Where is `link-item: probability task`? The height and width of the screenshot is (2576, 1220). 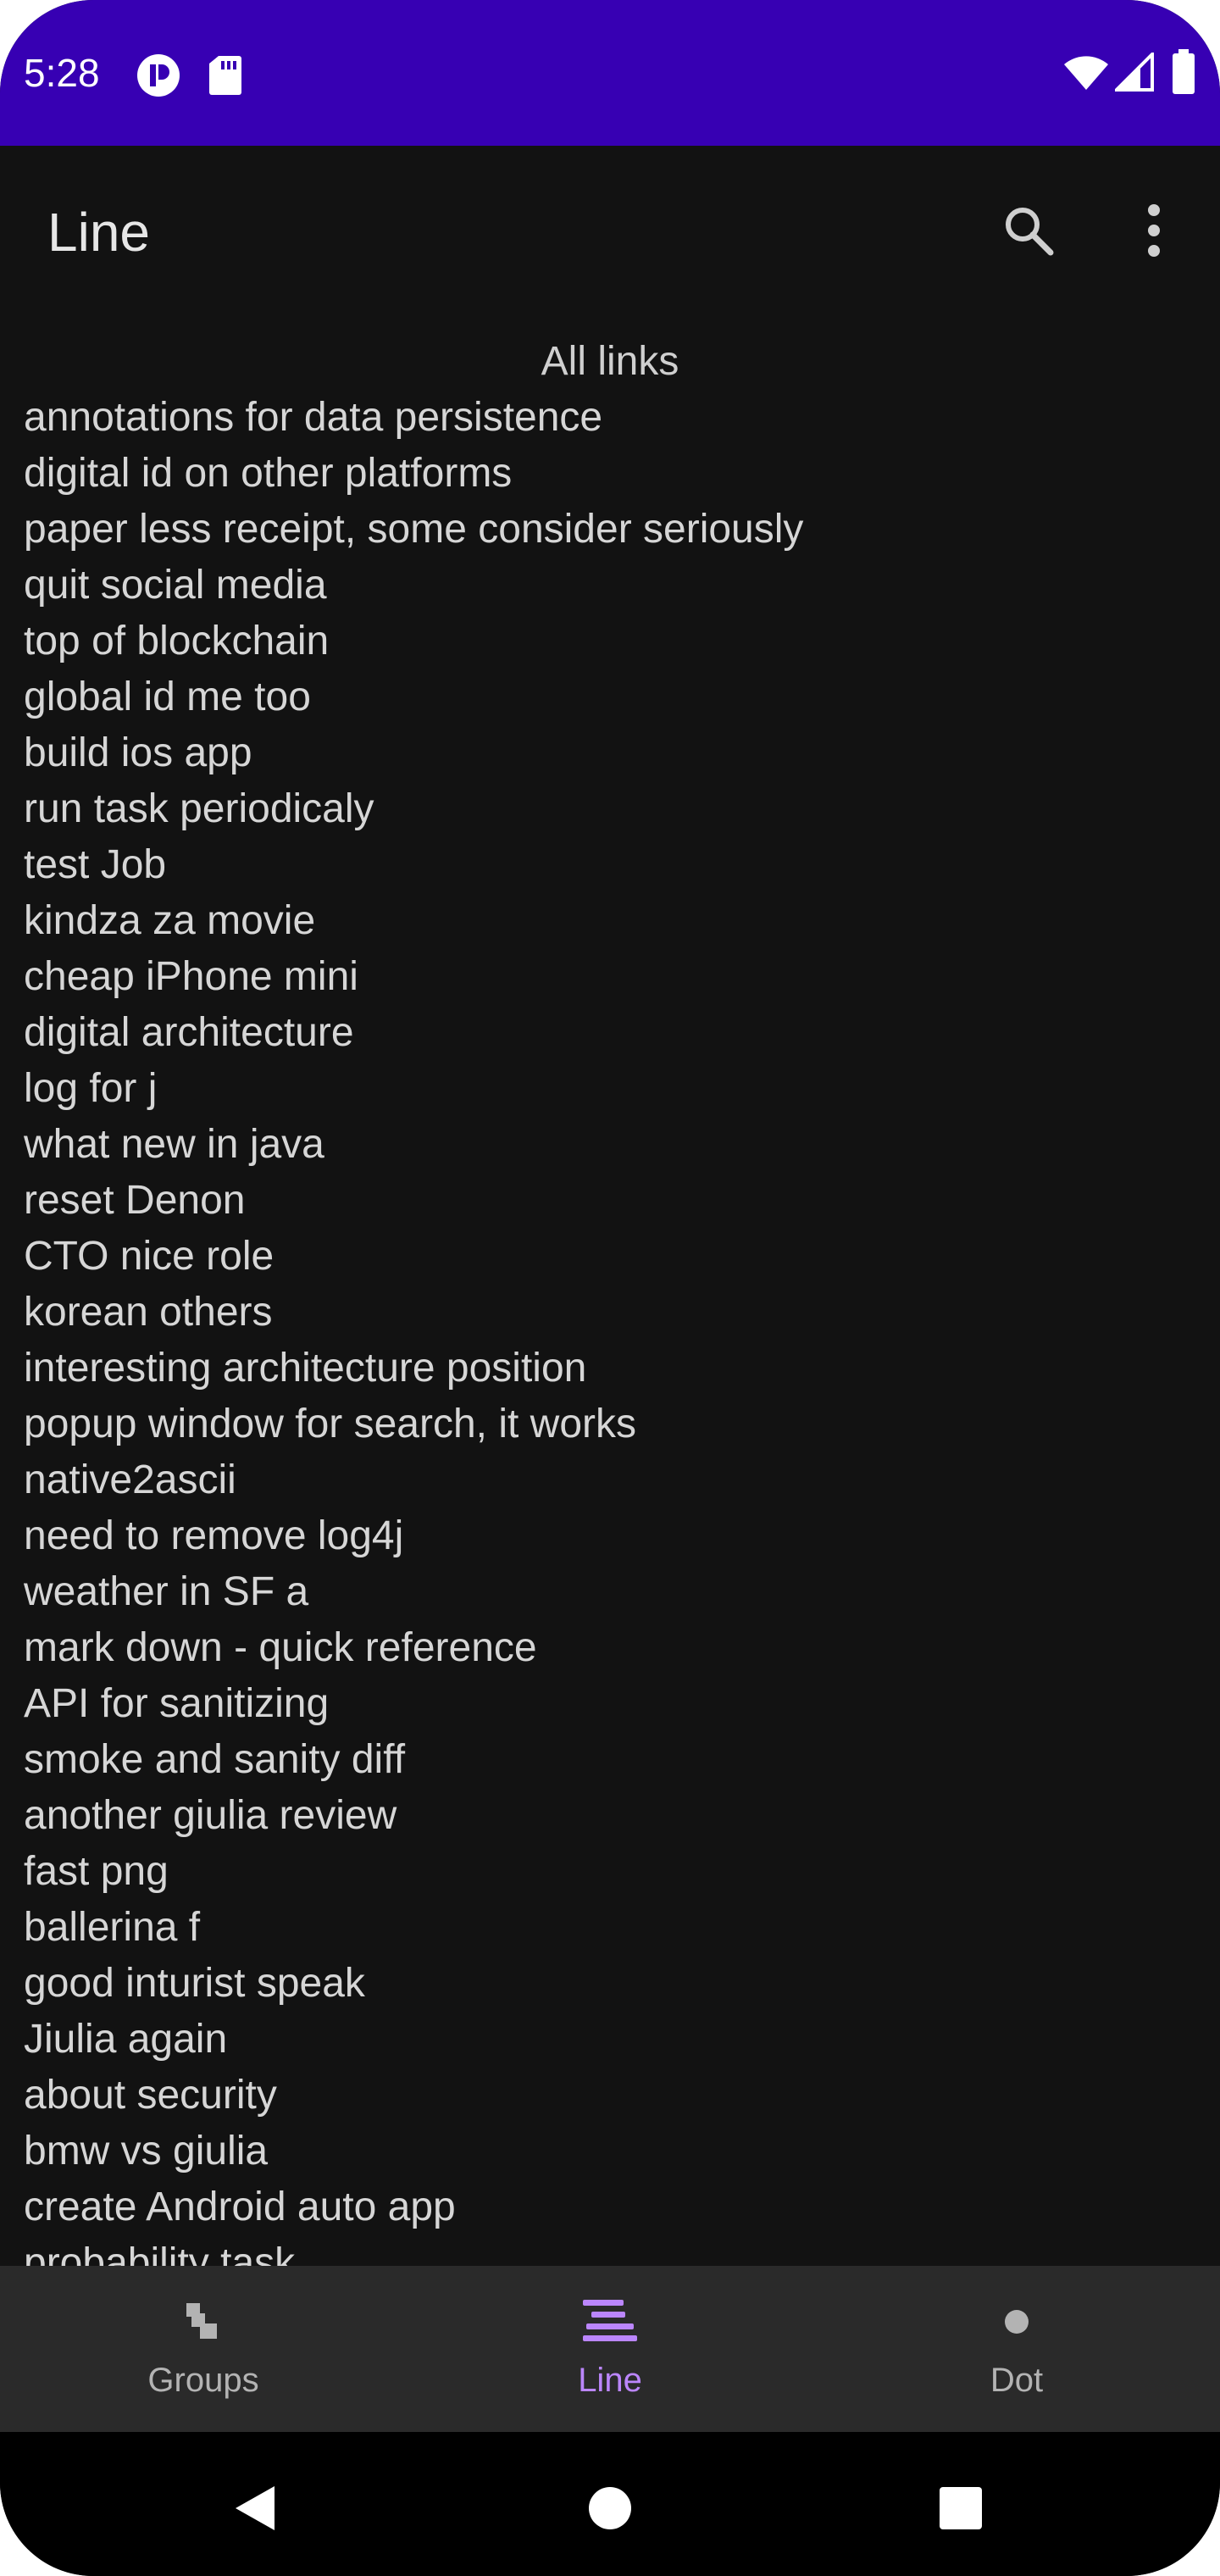
link-item: probability task is located at coordinates (413, 2250).